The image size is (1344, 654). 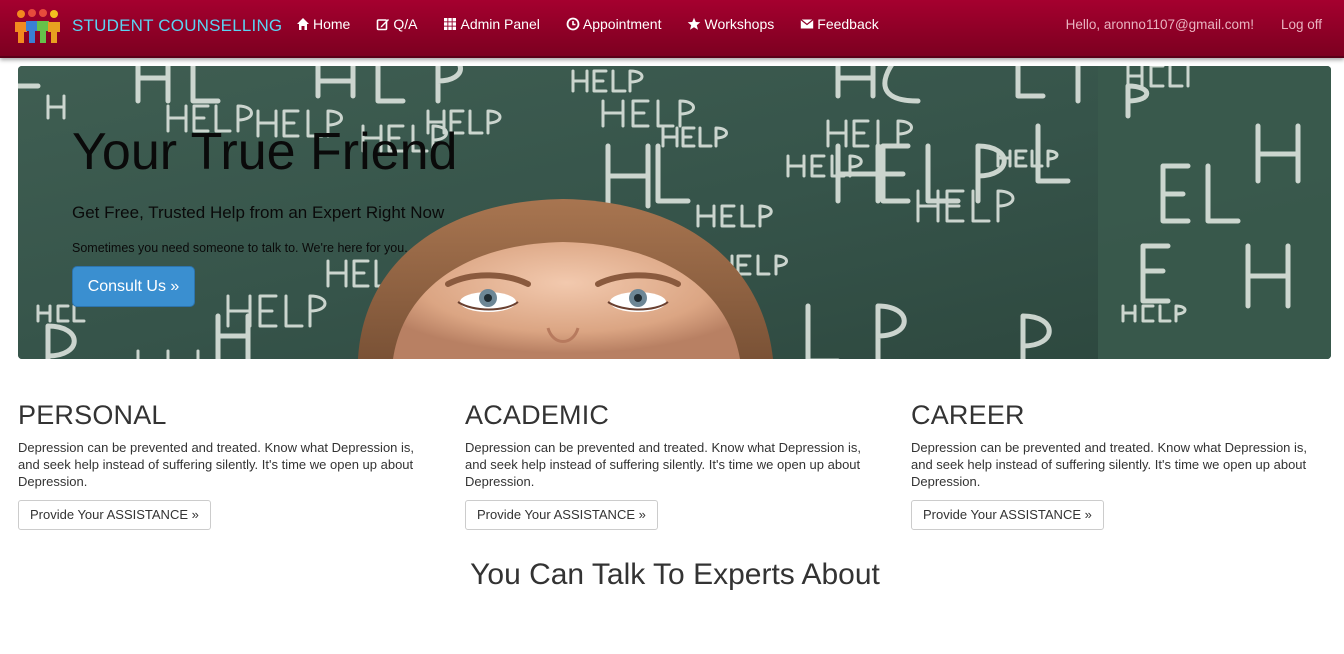 What do you see at coordinates (622, 24) in the screenshot?
I see `nav-appointment-label: Appointment` at bounding box center [622, 24].